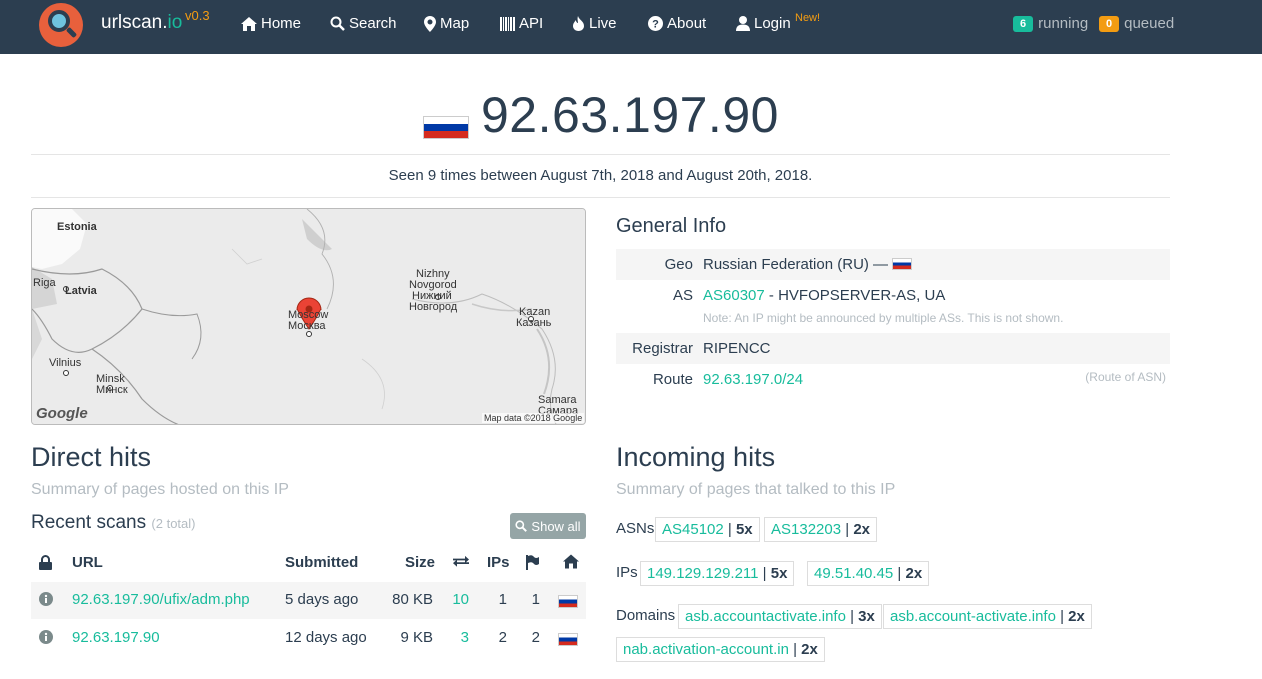  What do you see at coordinates (1109, 23) in the screenshot?
I see `queued-count-badge: 0` at bounding box center [1109, 23].